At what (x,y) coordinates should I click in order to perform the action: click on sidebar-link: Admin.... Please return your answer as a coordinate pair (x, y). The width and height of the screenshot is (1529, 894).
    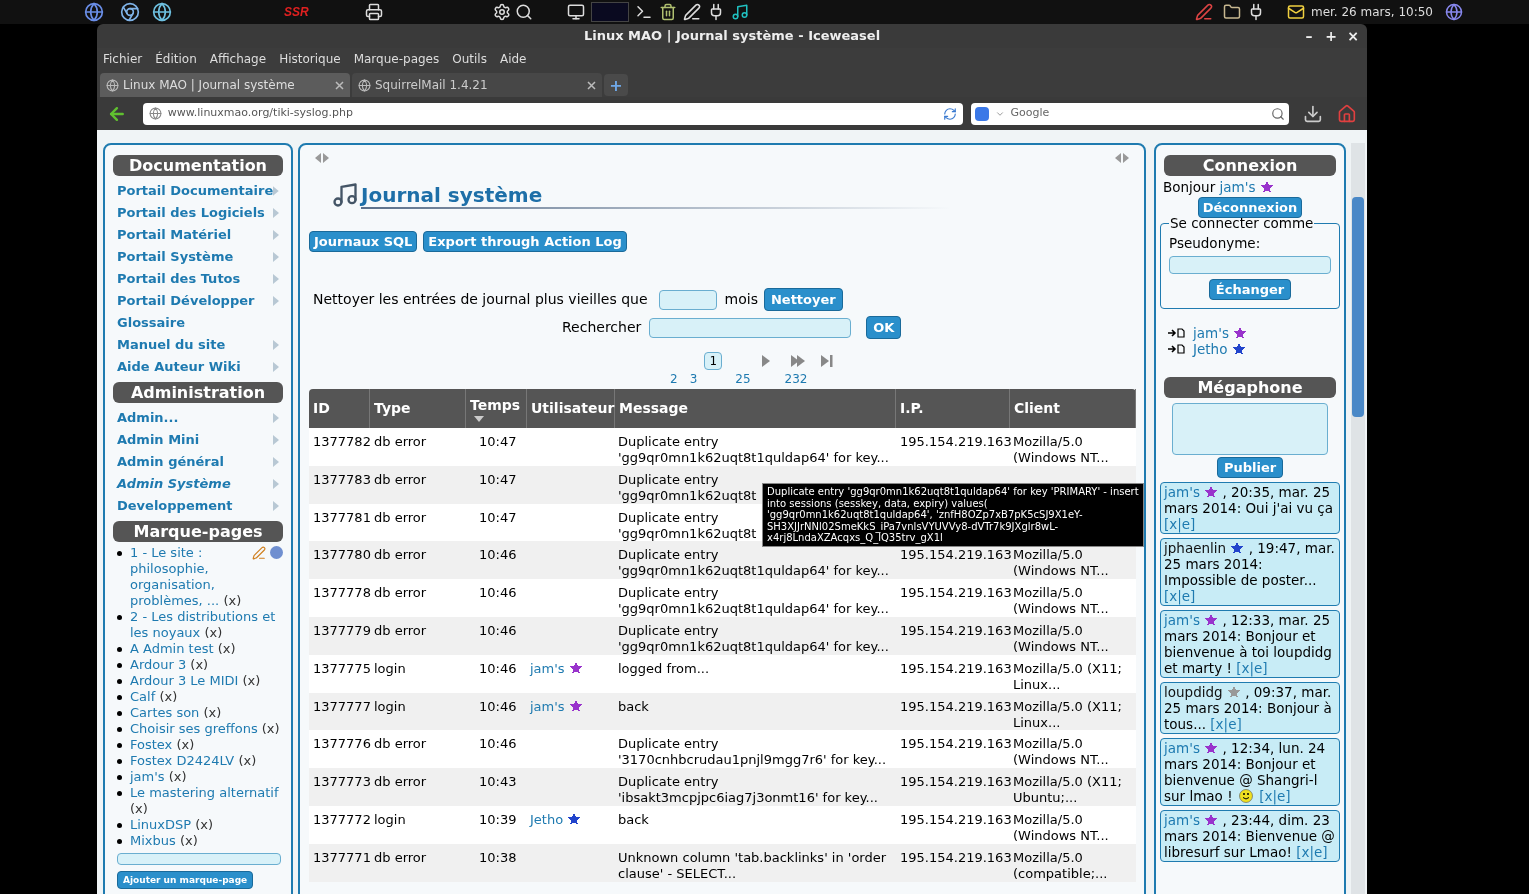
    Looking at the image, I should click on (148, 418).